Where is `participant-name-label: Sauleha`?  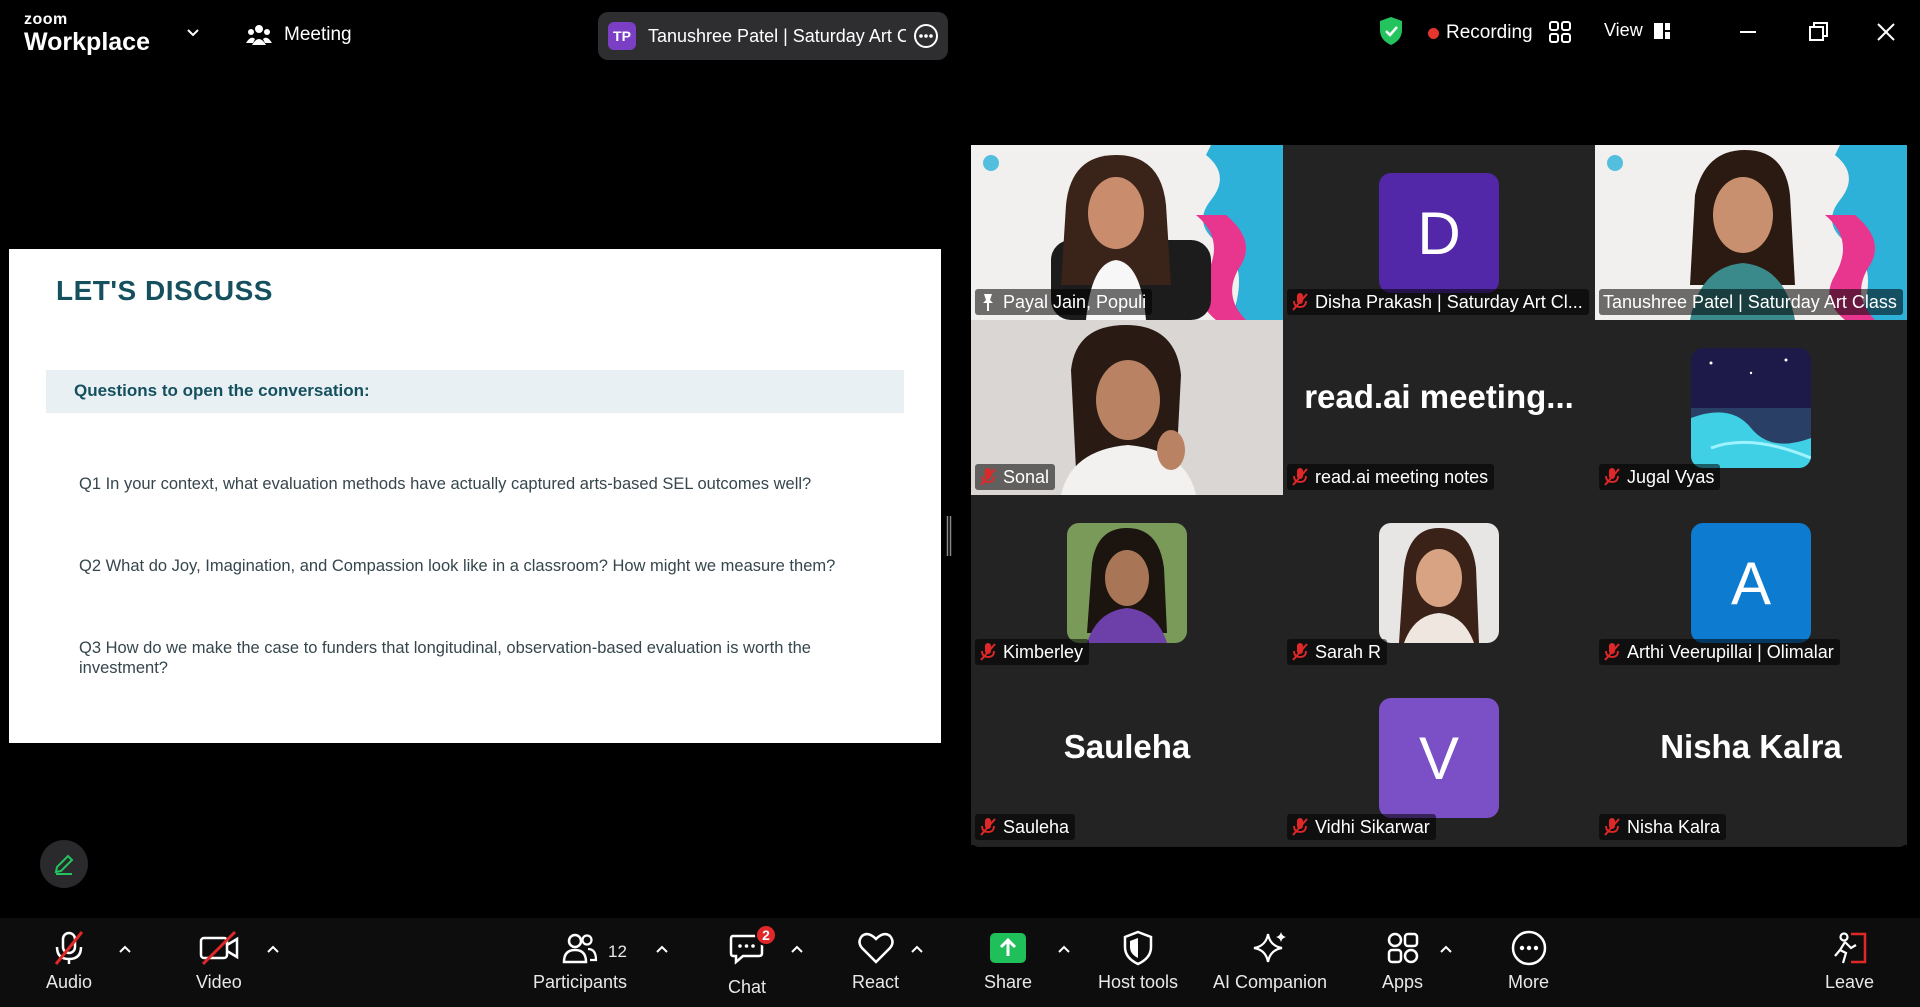
participant-name-label: Sauleha is located at coordinates (1025, 827).